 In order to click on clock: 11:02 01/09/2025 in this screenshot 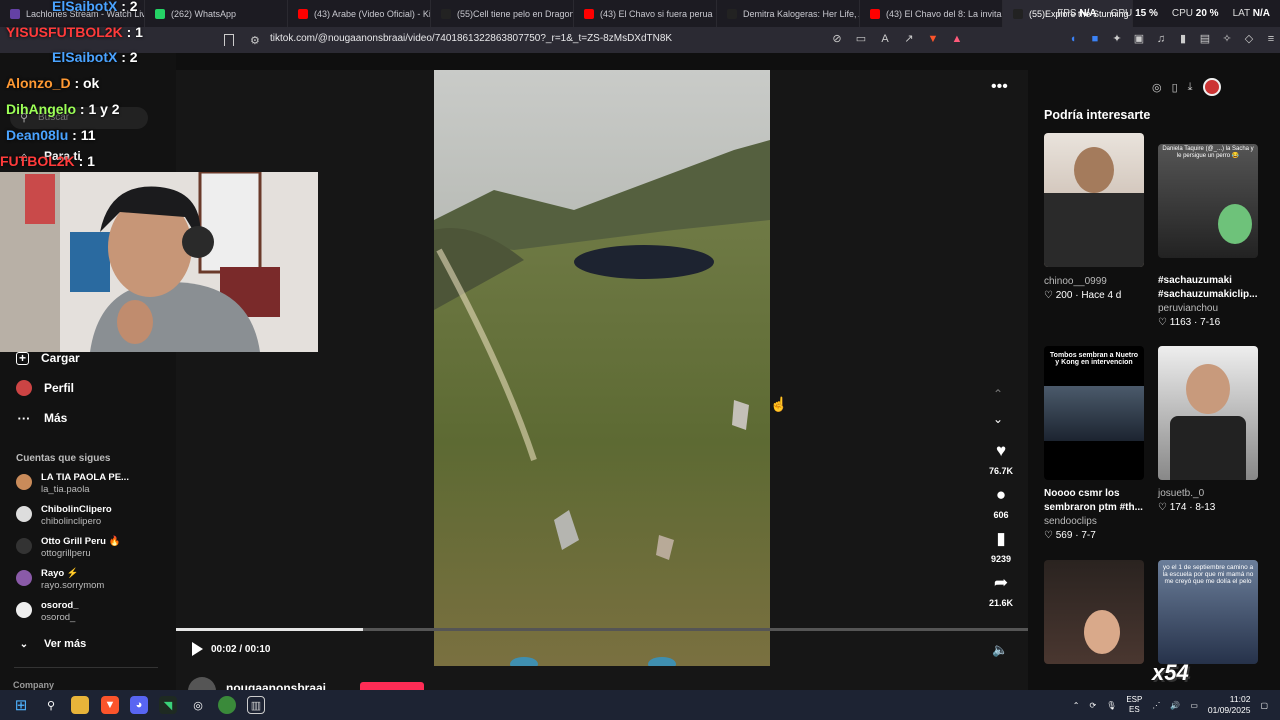, I will do `click(1229, 705)`.